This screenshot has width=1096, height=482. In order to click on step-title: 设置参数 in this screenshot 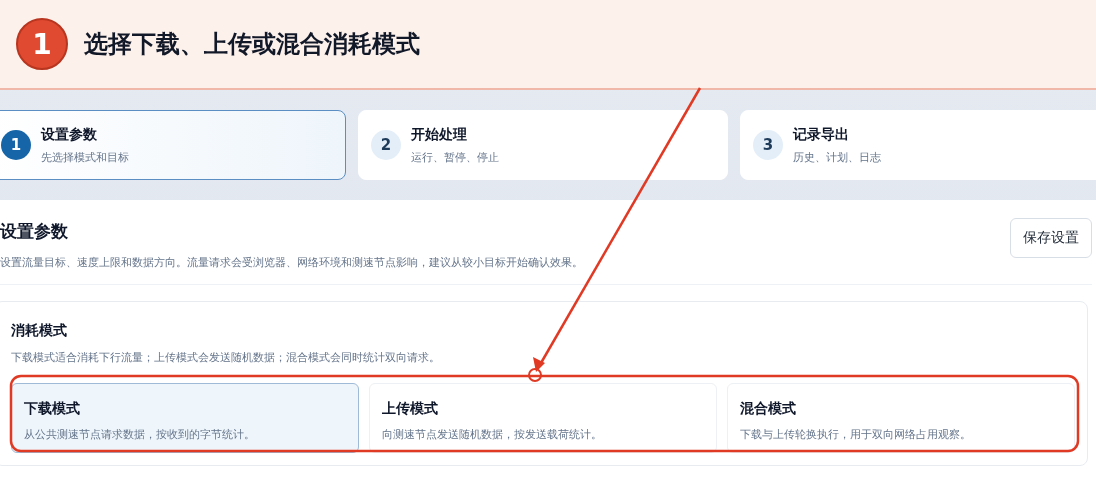, I will do `click(69, 134)`.